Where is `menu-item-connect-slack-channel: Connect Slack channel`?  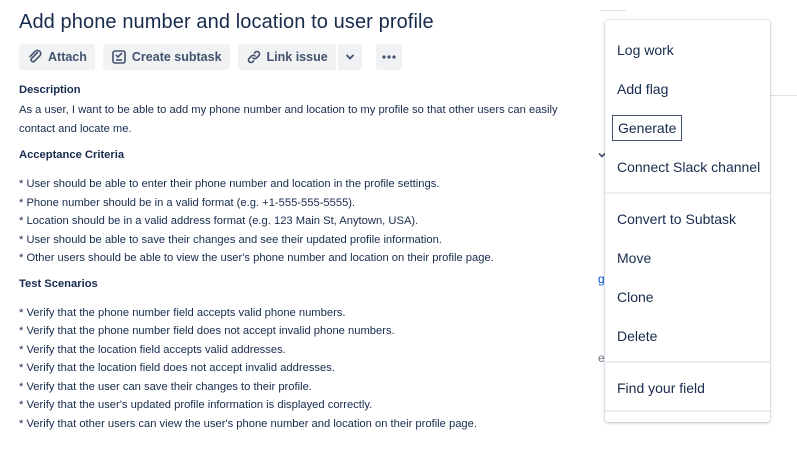 menu-item-connect-slack-channel: Connect Slack channel is located at coordinates (688, 167).